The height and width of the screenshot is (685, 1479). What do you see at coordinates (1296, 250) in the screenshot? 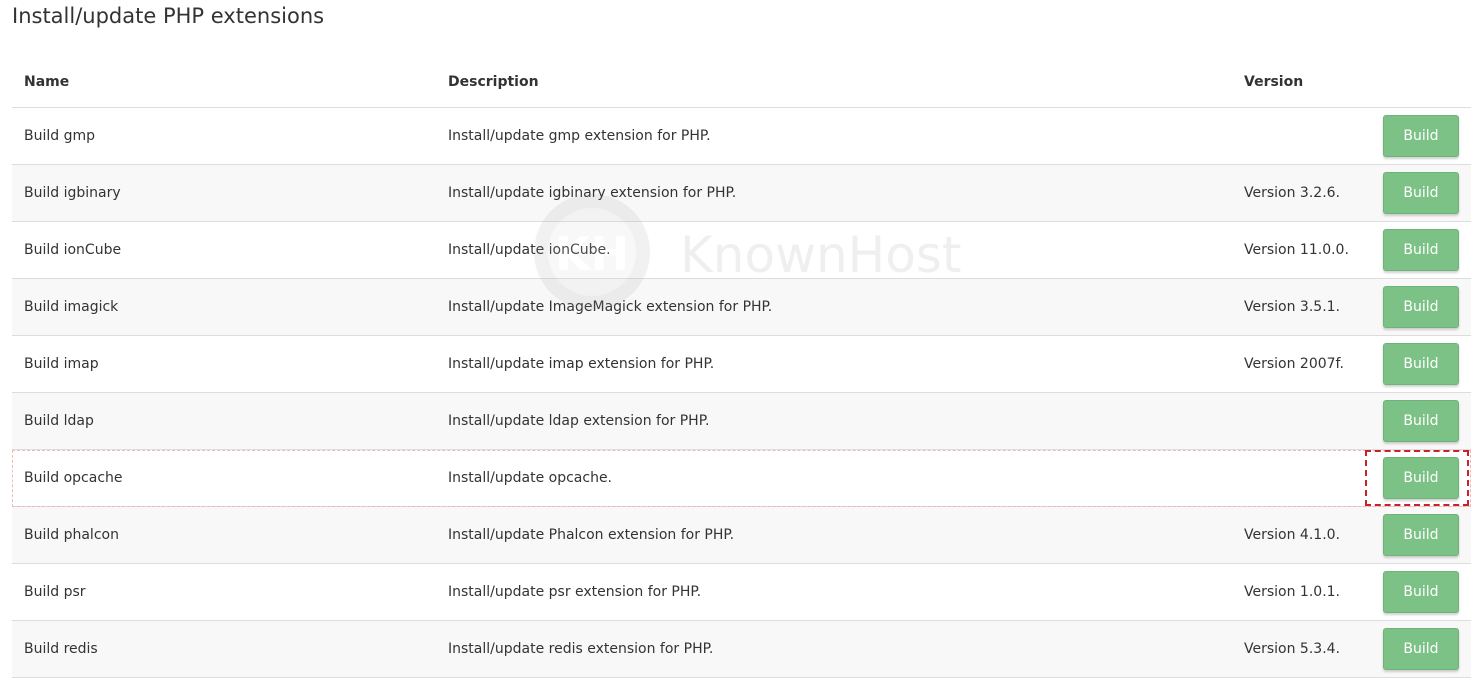
I see `row-version: Version 11.0.0.` at bounding box center [1296, 250].